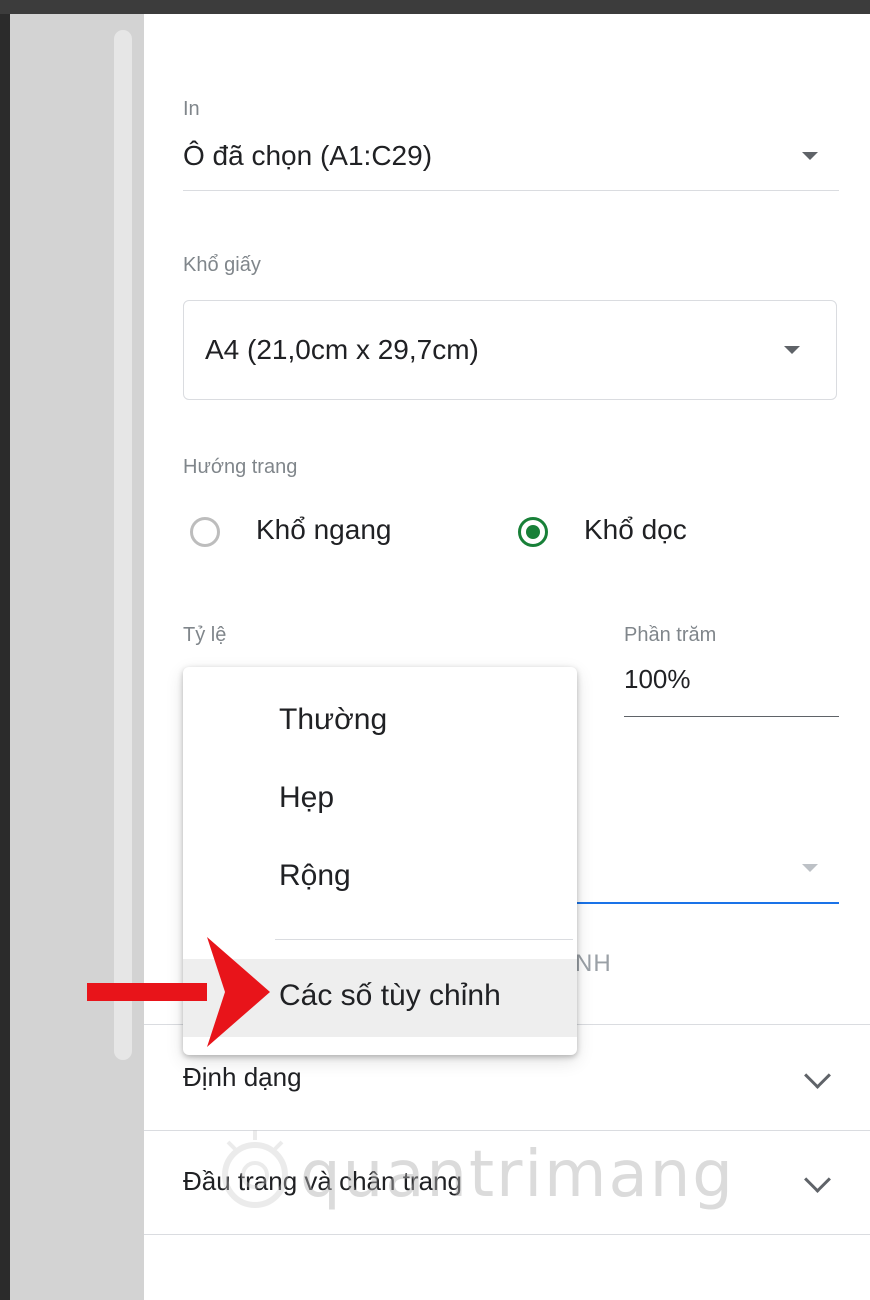 This screenshot has width=870, height=1300. Describe the element at coordinates (517, 1175) in the screenshot. I see `watermark-text: quantrimang` at that location.